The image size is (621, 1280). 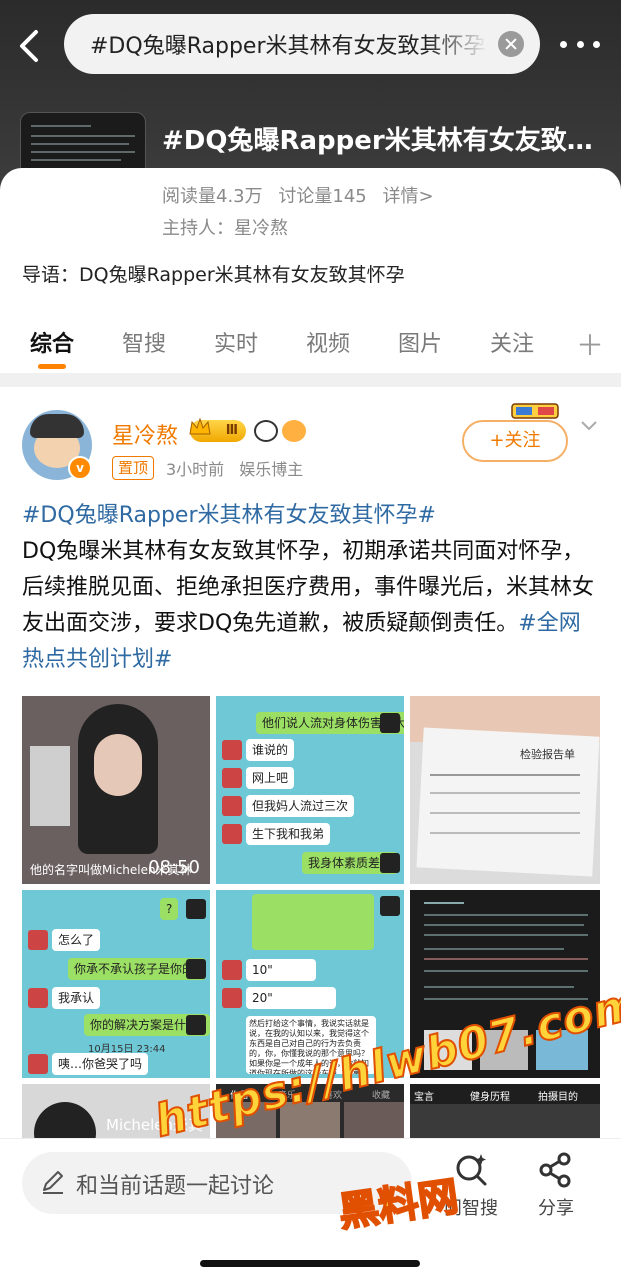 I want to click on tab-images: 图片, so click(x=420, y=342).